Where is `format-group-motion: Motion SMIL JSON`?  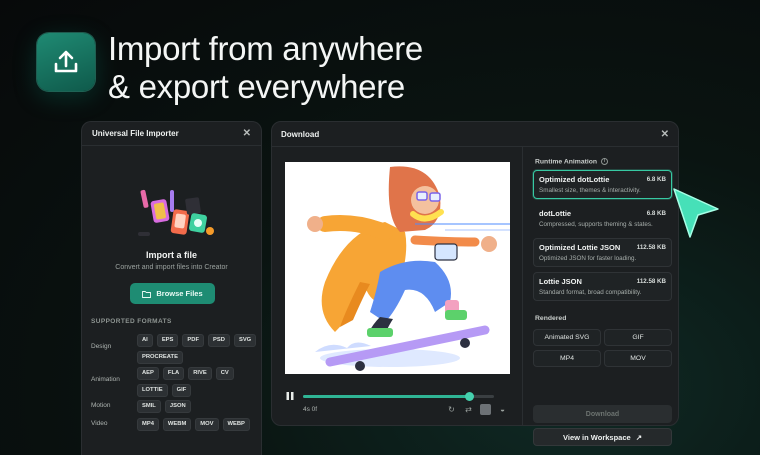 format-group-motion: Motion SMIL JSON is located at coordinates (175, 406).